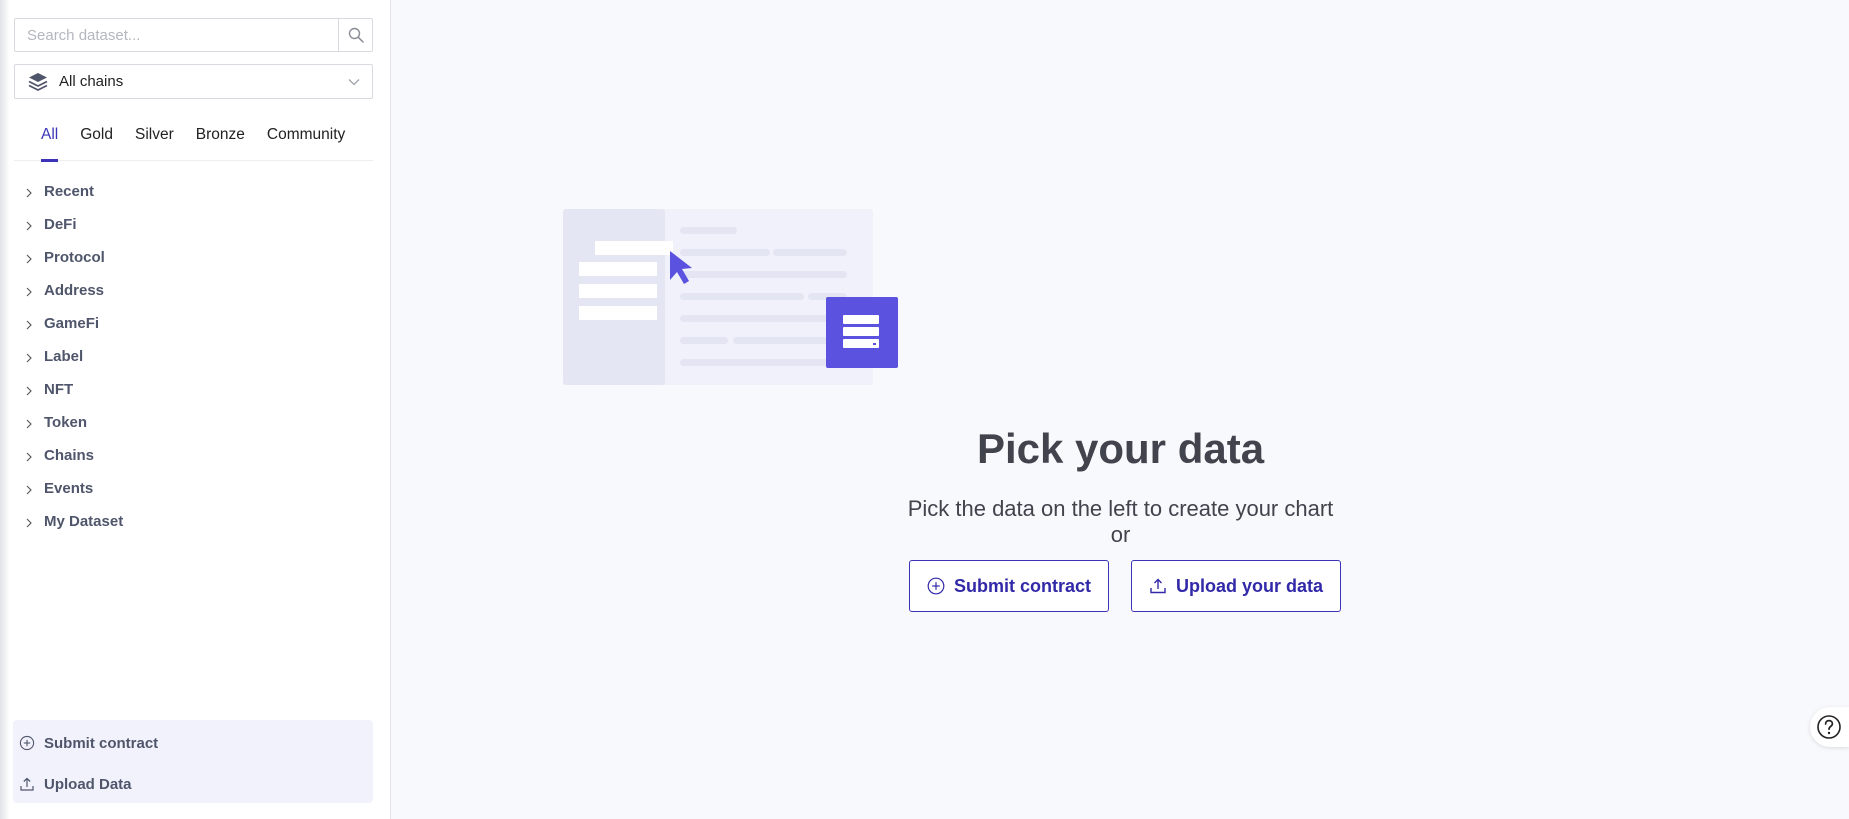 This screenshot has width=1849, height=819. What do you see at coordinates (193, 488) in the screenshot?
I see `tree-item-events: Events` at bounding box center [193, 488].